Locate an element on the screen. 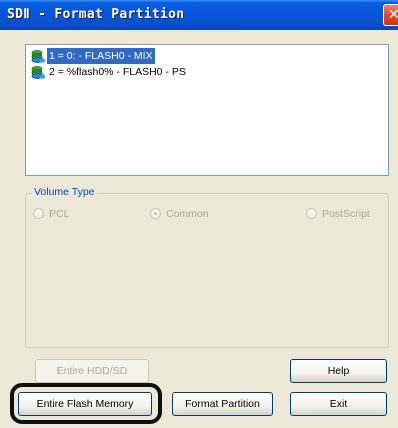 This screenshot has width=398, height=428. exit-button: Exit is located at coordinates (338, 404).